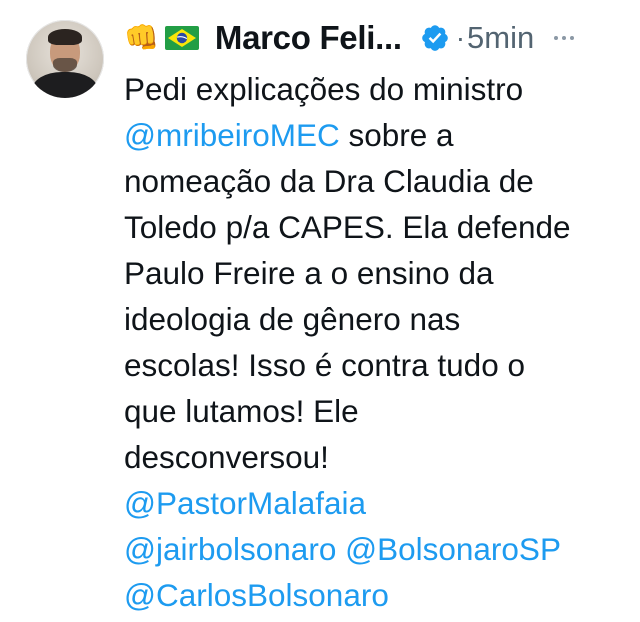 This screenshot has width=640, height=622. Describe the element at coordinates (181, 38) in the screenshot. I see `brazil-flag-icon` at that location.